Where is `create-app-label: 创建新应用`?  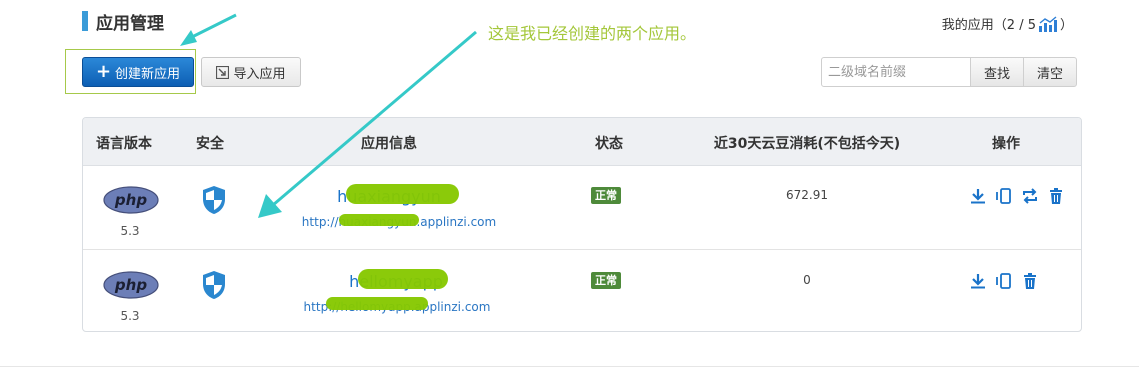
create-app-label: 创建新应用 is located at coordinates (148, 74).